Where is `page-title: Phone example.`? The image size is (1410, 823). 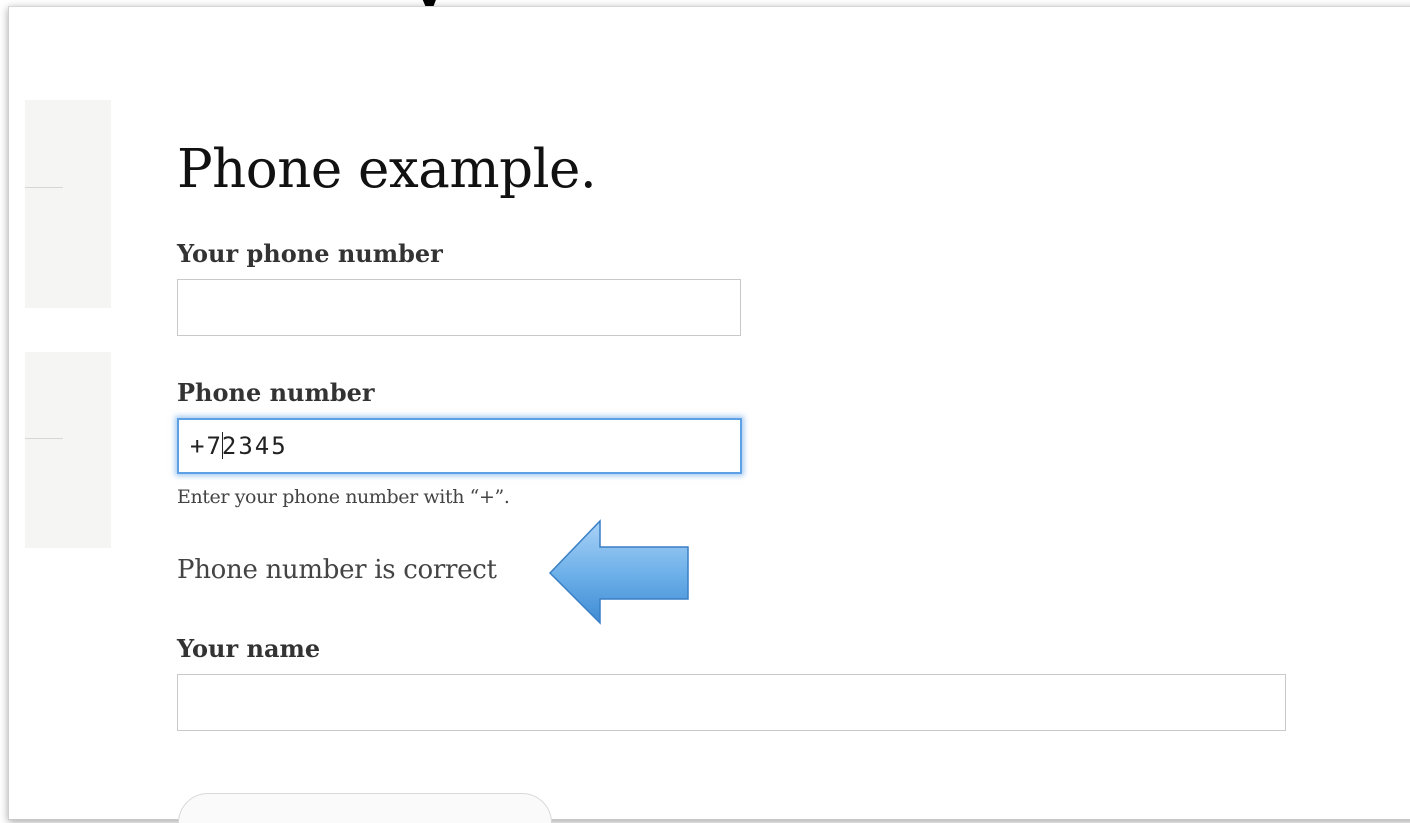 page-title: Phone example. is located at coordinates (387, 169).